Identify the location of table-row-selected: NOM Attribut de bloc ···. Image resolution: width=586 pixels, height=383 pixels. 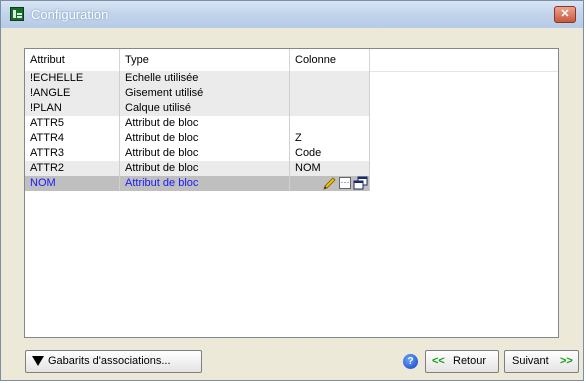
(197, 183).